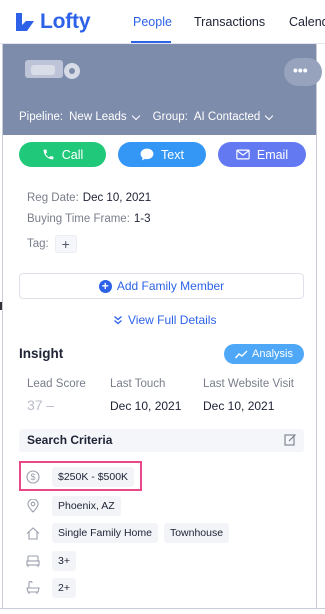 This screenshot has width=325, height=614. I want to click on panel-right-border, so click(316, 326).